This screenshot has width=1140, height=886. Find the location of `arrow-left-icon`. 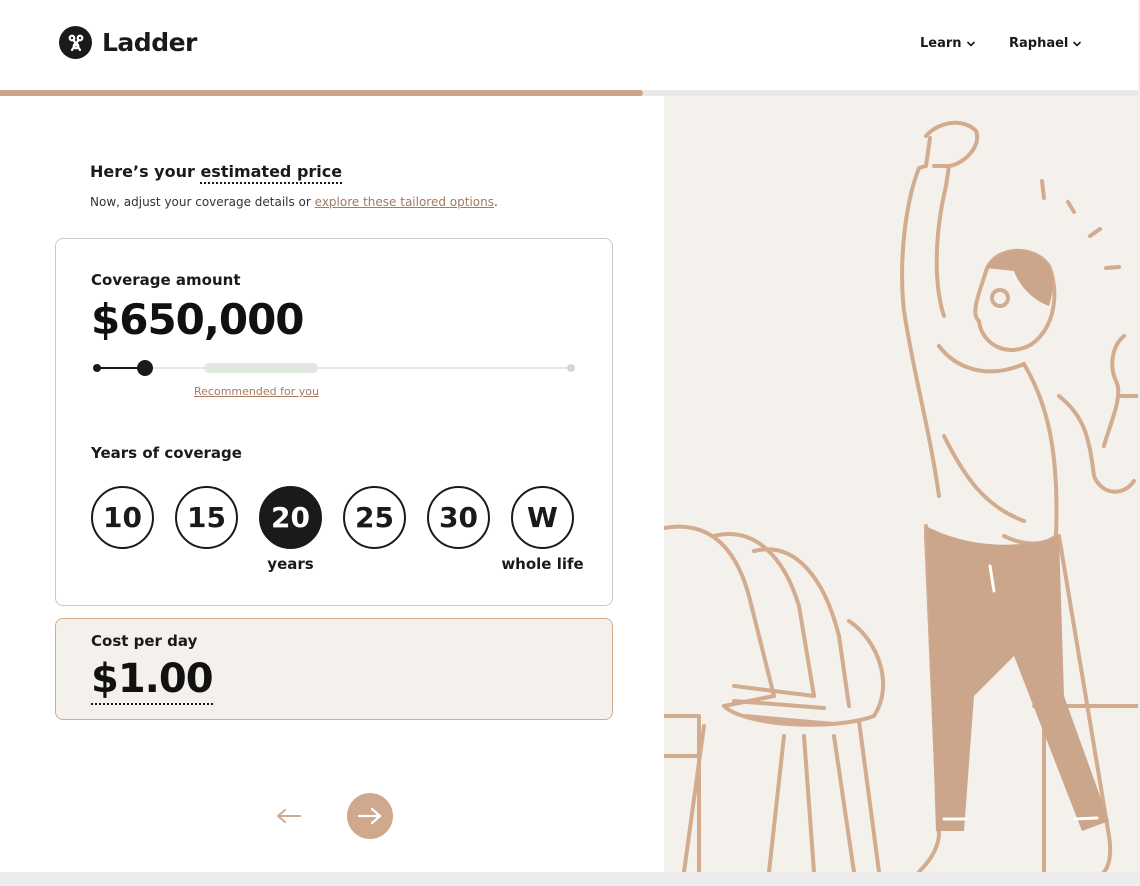

arrow-left-icon is located at coordinates (289, 816).